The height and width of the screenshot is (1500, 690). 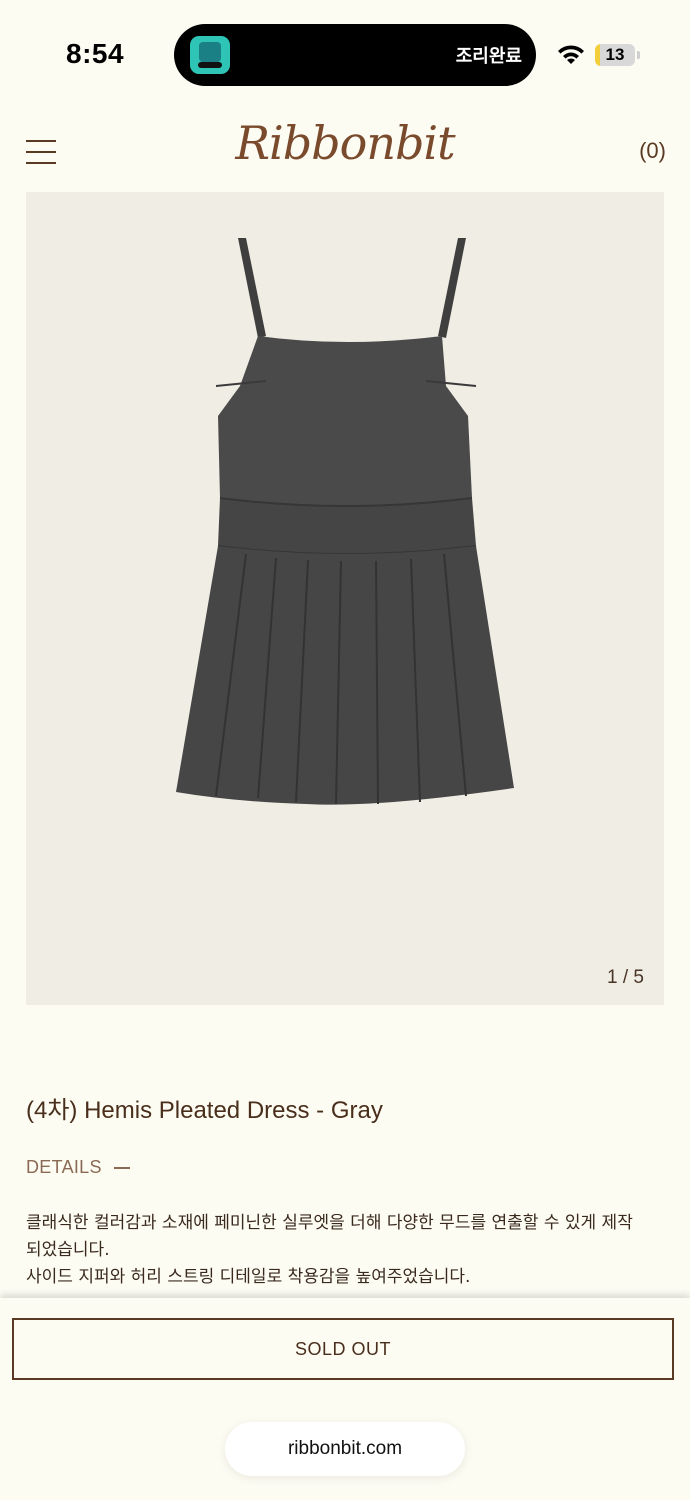 What do you see at coordinates (343, 1349) in the screenshot?
I see `sold-out-button: SOLD OUT` at bounding box center [343, 1349].